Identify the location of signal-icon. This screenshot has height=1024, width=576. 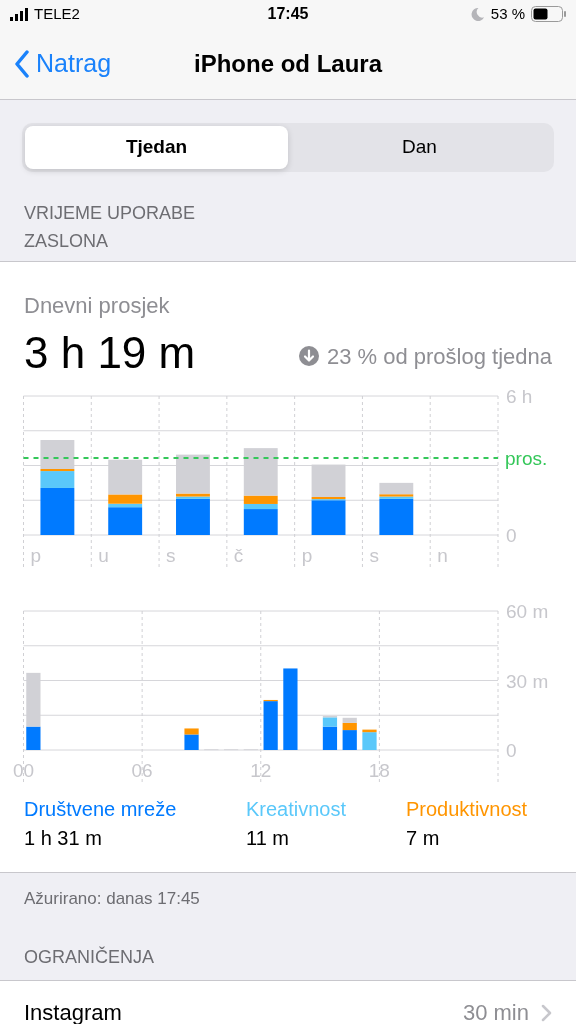
(19, 14).